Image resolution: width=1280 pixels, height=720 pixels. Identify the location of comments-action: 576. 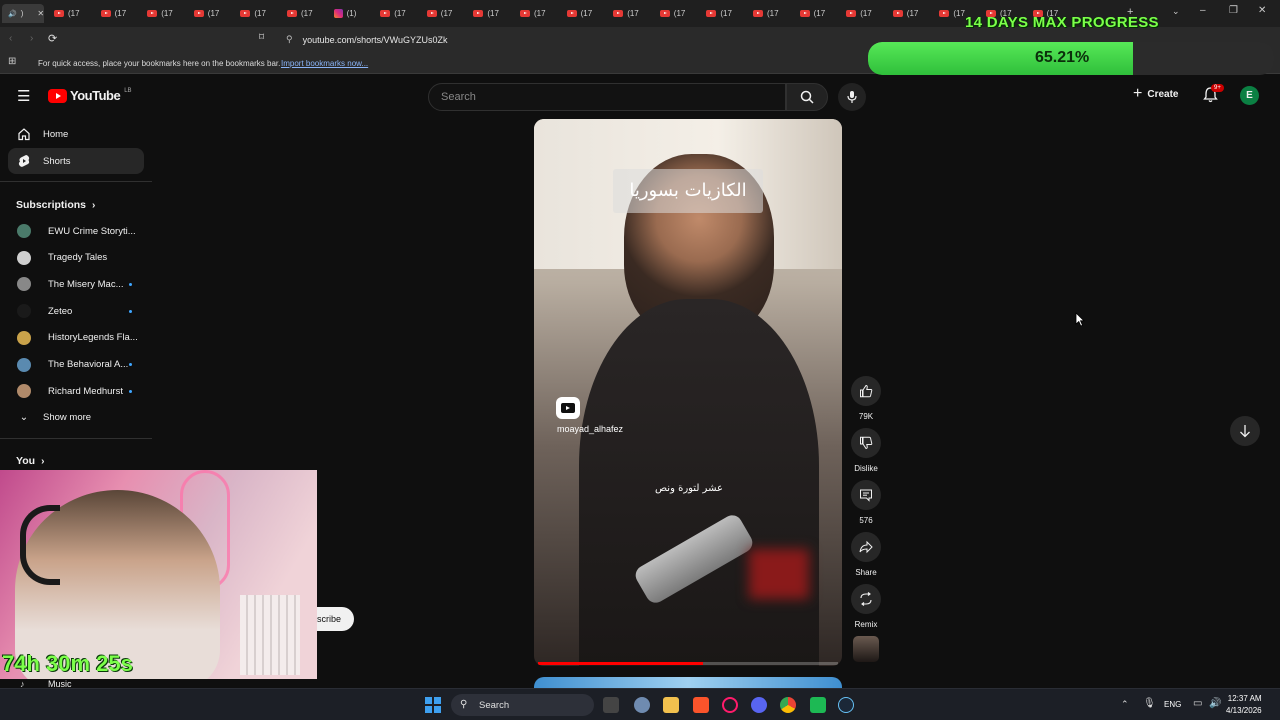
(866, 502).